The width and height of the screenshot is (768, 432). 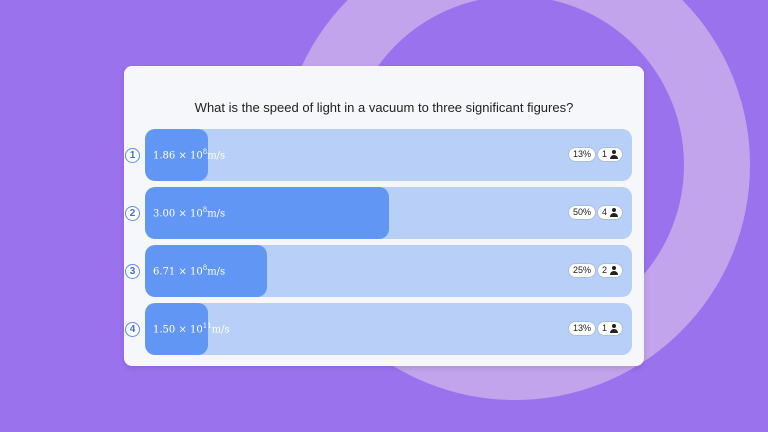 I want to click on option-answer: 3.00 × 108m/s, so click(x=189, y=213).